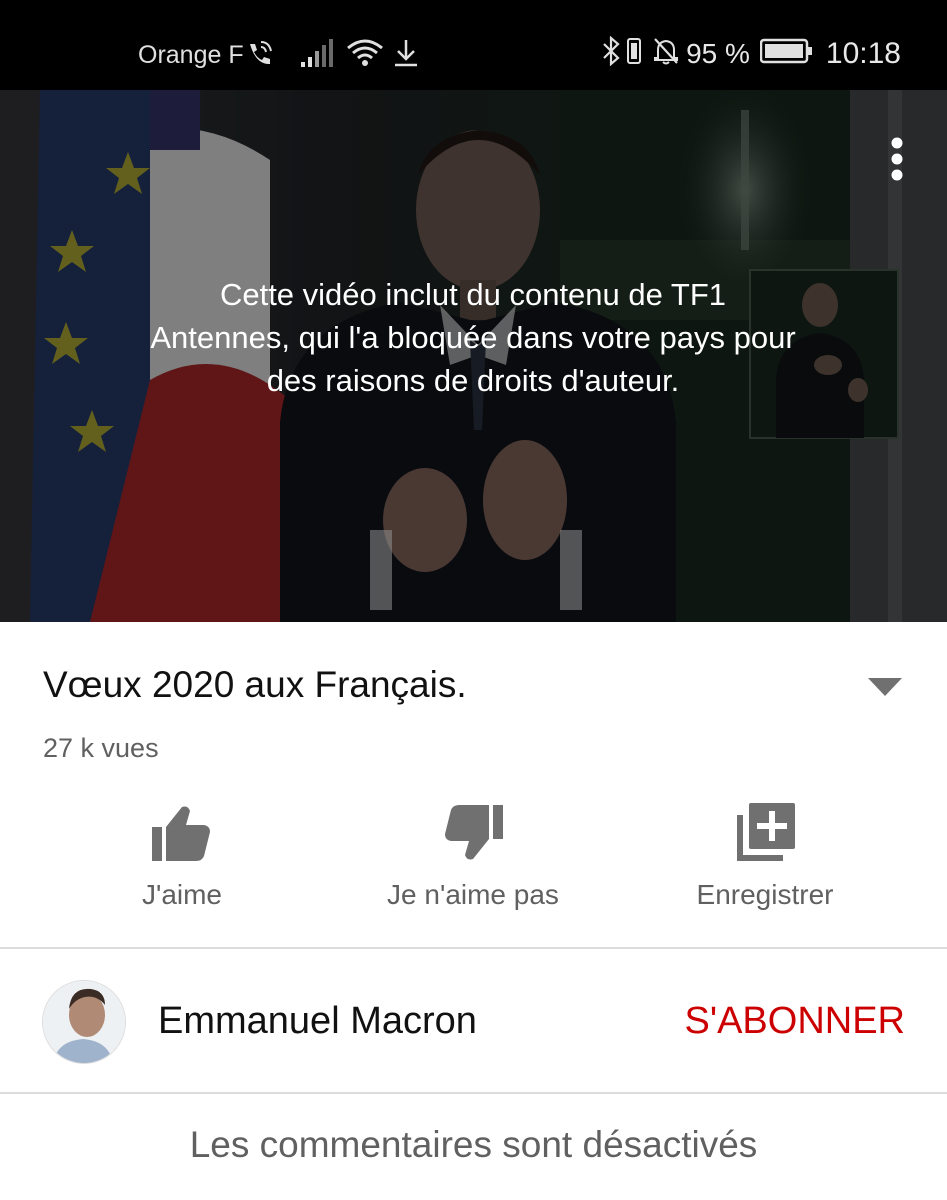 The height and width of the screenshot is (1200, 947). Describe the element at coordinates (365, 55) in the screenshot. I see `wifi-icon` at that location.